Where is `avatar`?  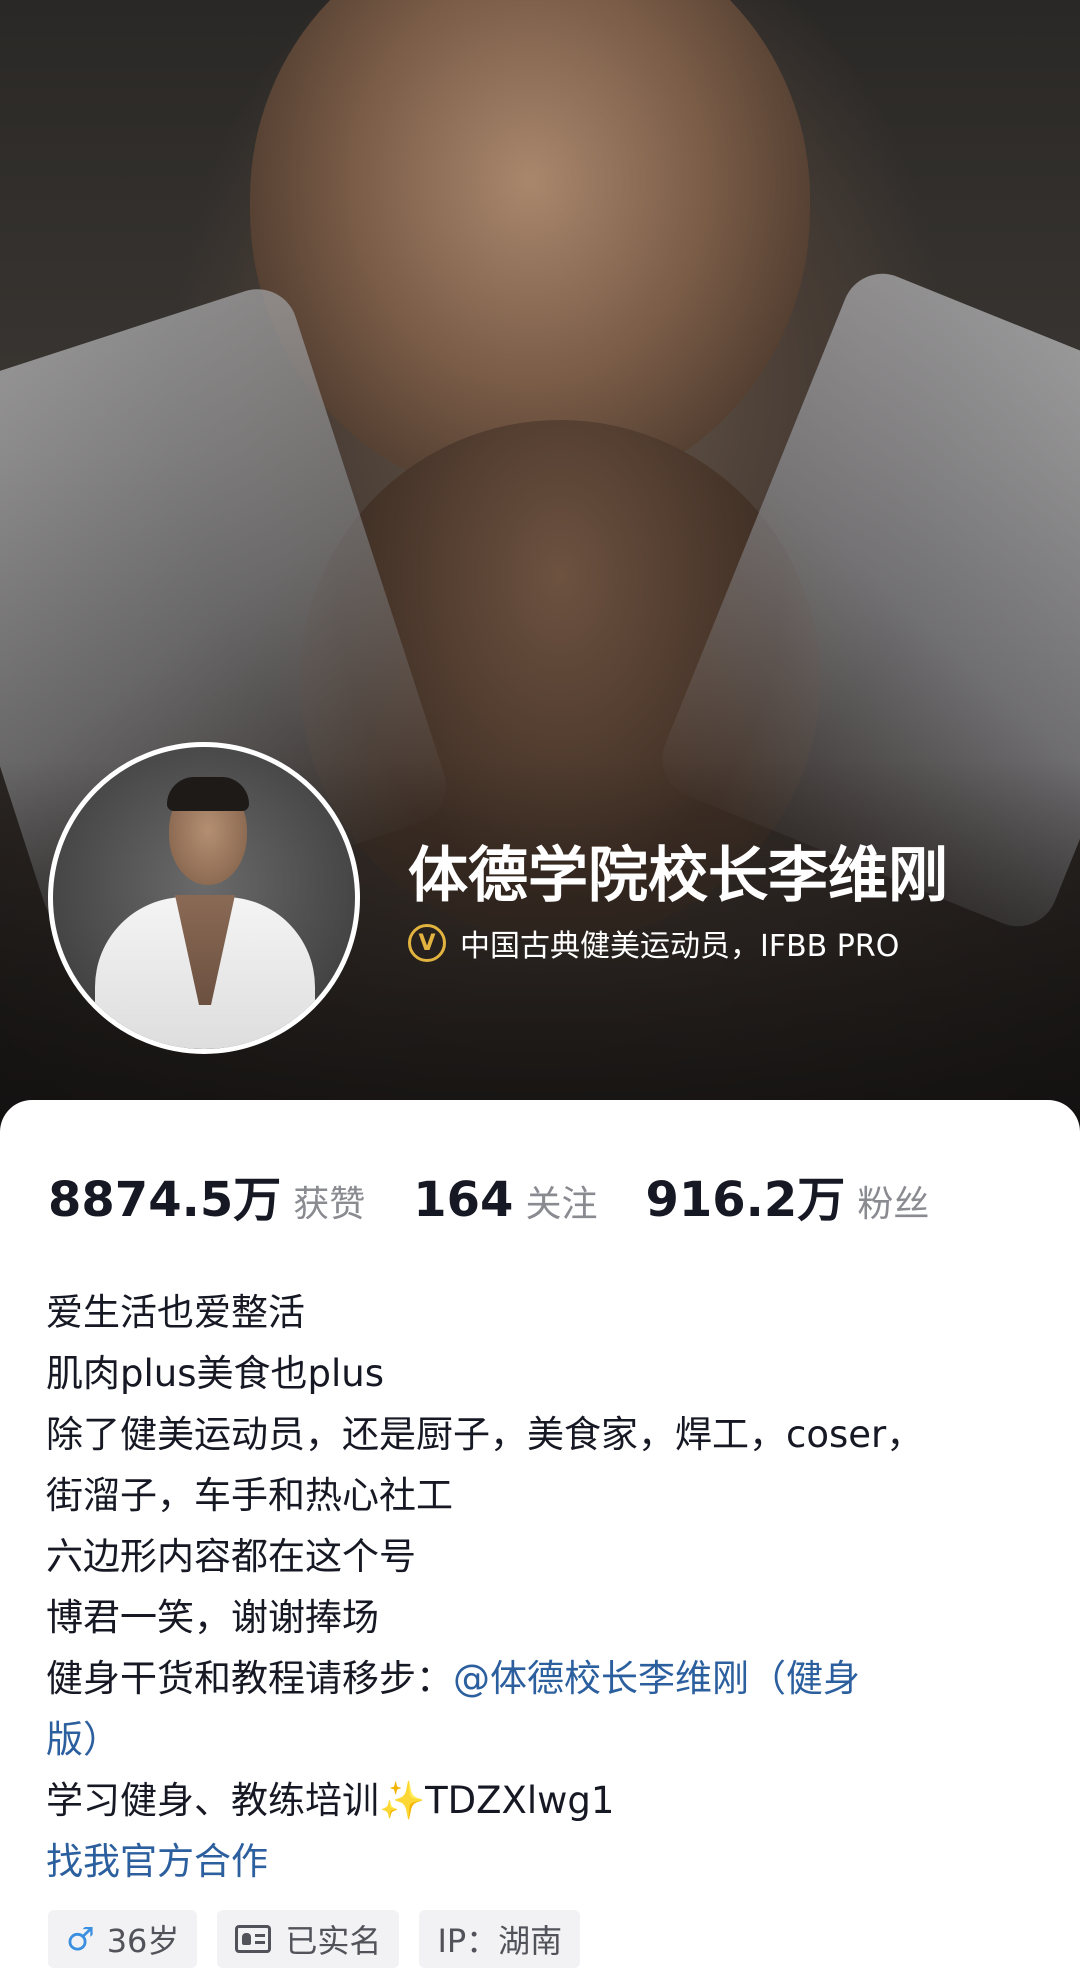 avatar is located at coordinates (204, 898).